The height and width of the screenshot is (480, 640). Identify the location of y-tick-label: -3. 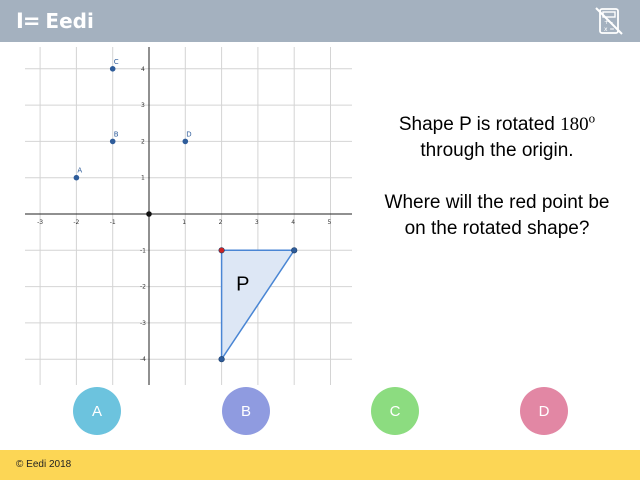
(143, 323).